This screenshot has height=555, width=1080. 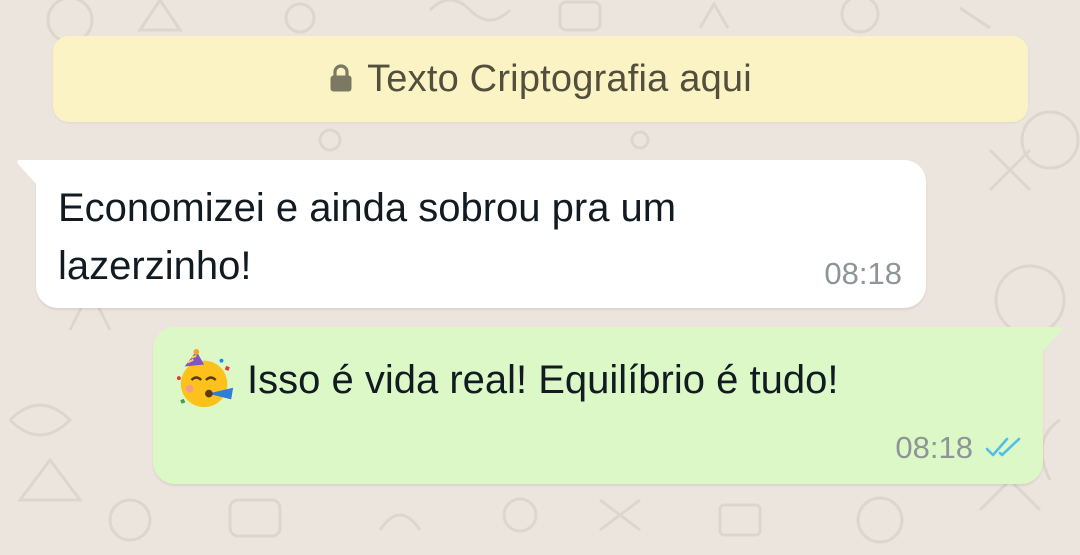 I want to click on encryption-notice: Texto Criptografia aqui, so click(x=540, y=79).